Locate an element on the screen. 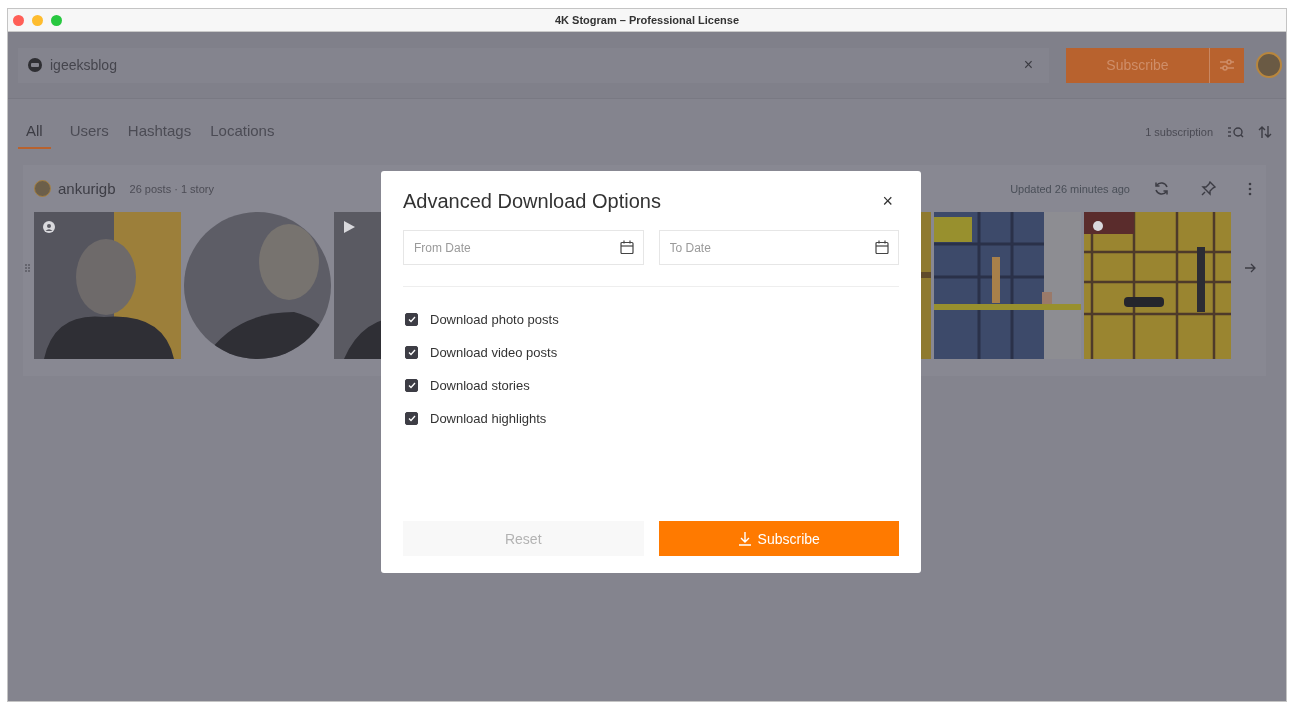 This screenshot has width=1293, height=702. sort-button is located at coordinates (1265, 132).